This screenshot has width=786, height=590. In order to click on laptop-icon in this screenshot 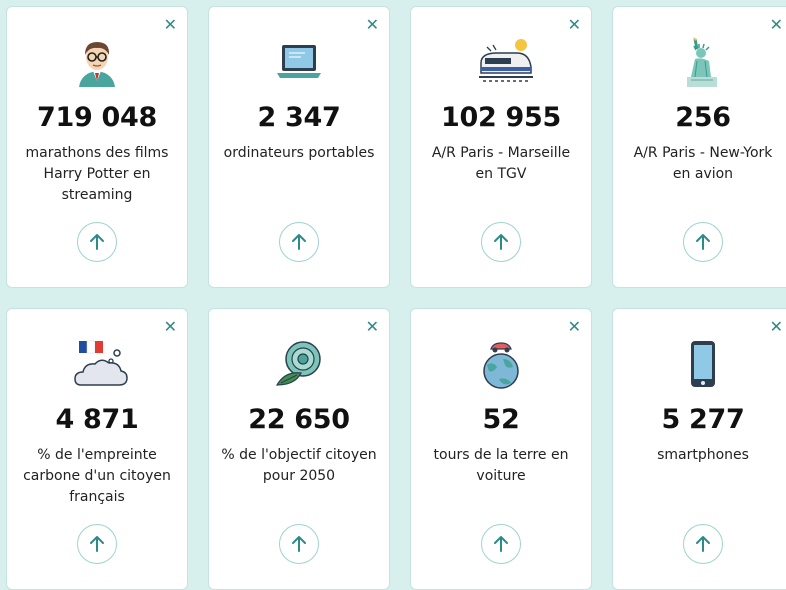, I will do `click(299, 63)`.